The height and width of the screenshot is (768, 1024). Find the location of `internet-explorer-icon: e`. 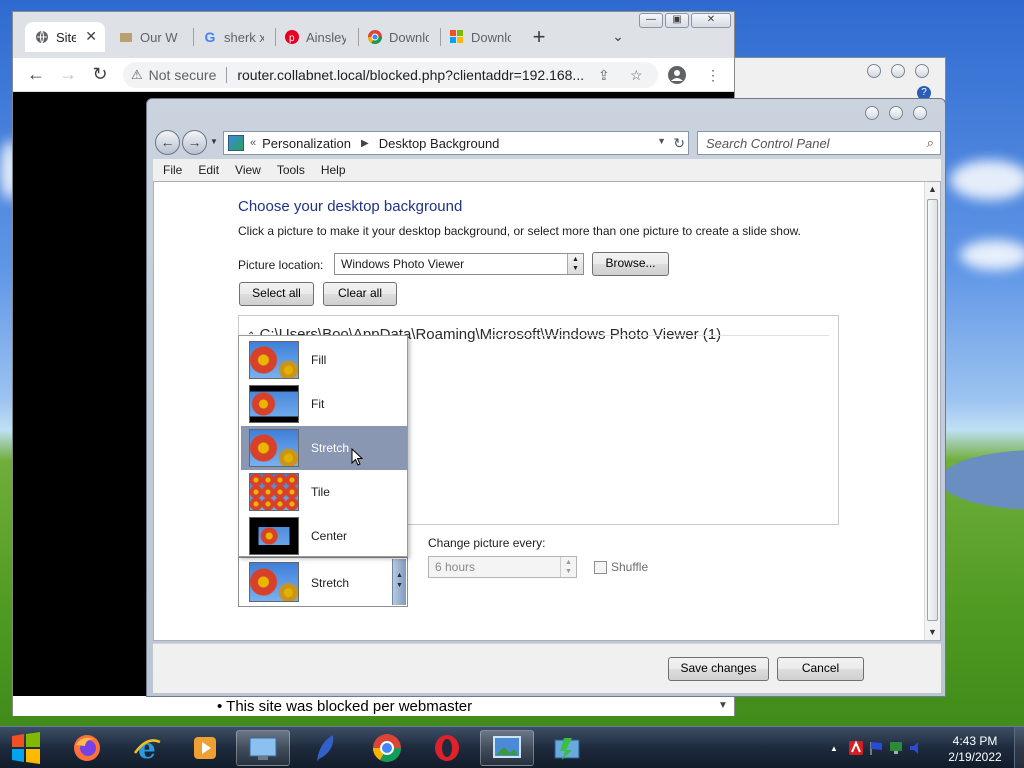

internet-explorer-icon: e is located at coordinates (147, 748).